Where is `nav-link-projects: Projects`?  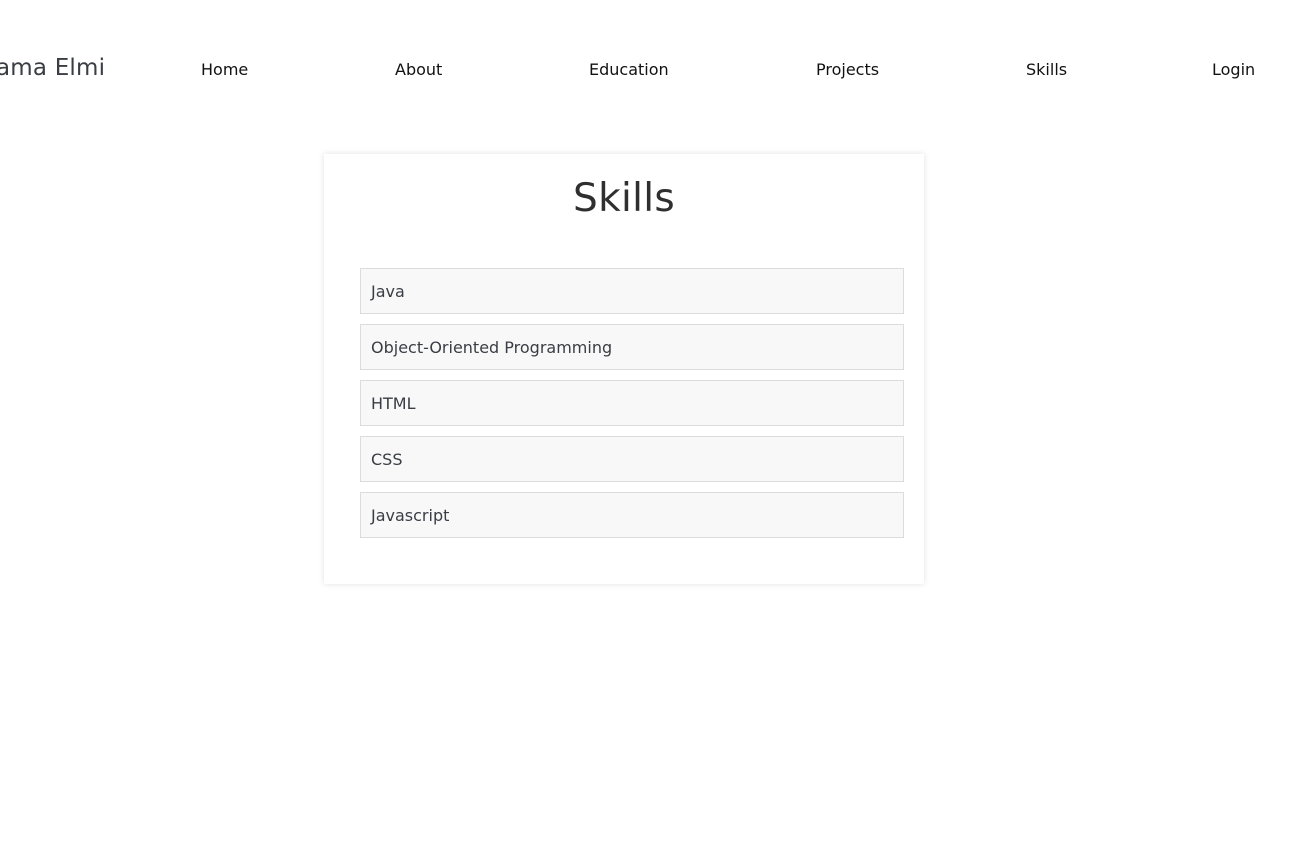
nav-link-projects: Projects is located at coordinates (847, 69).